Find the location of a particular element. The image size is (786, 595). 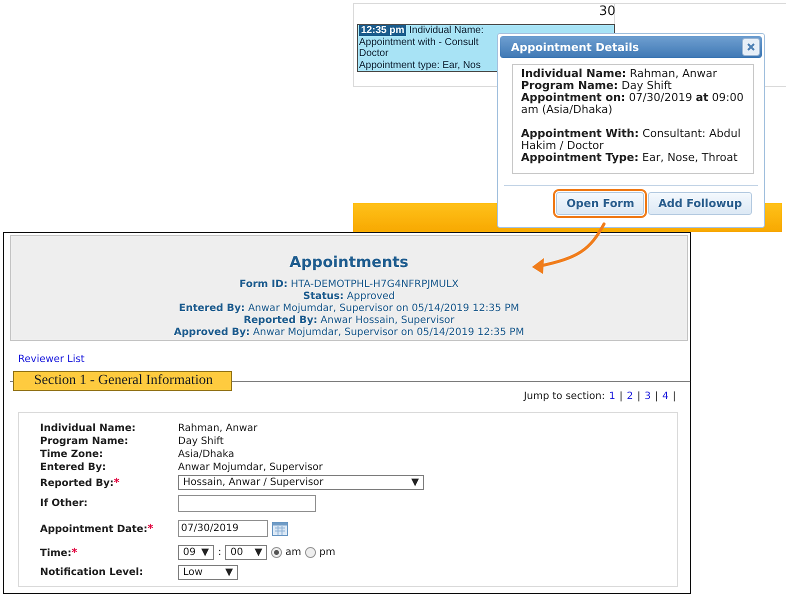

section-heading: Section 1 - General Information is located at coordinates (122, 381).